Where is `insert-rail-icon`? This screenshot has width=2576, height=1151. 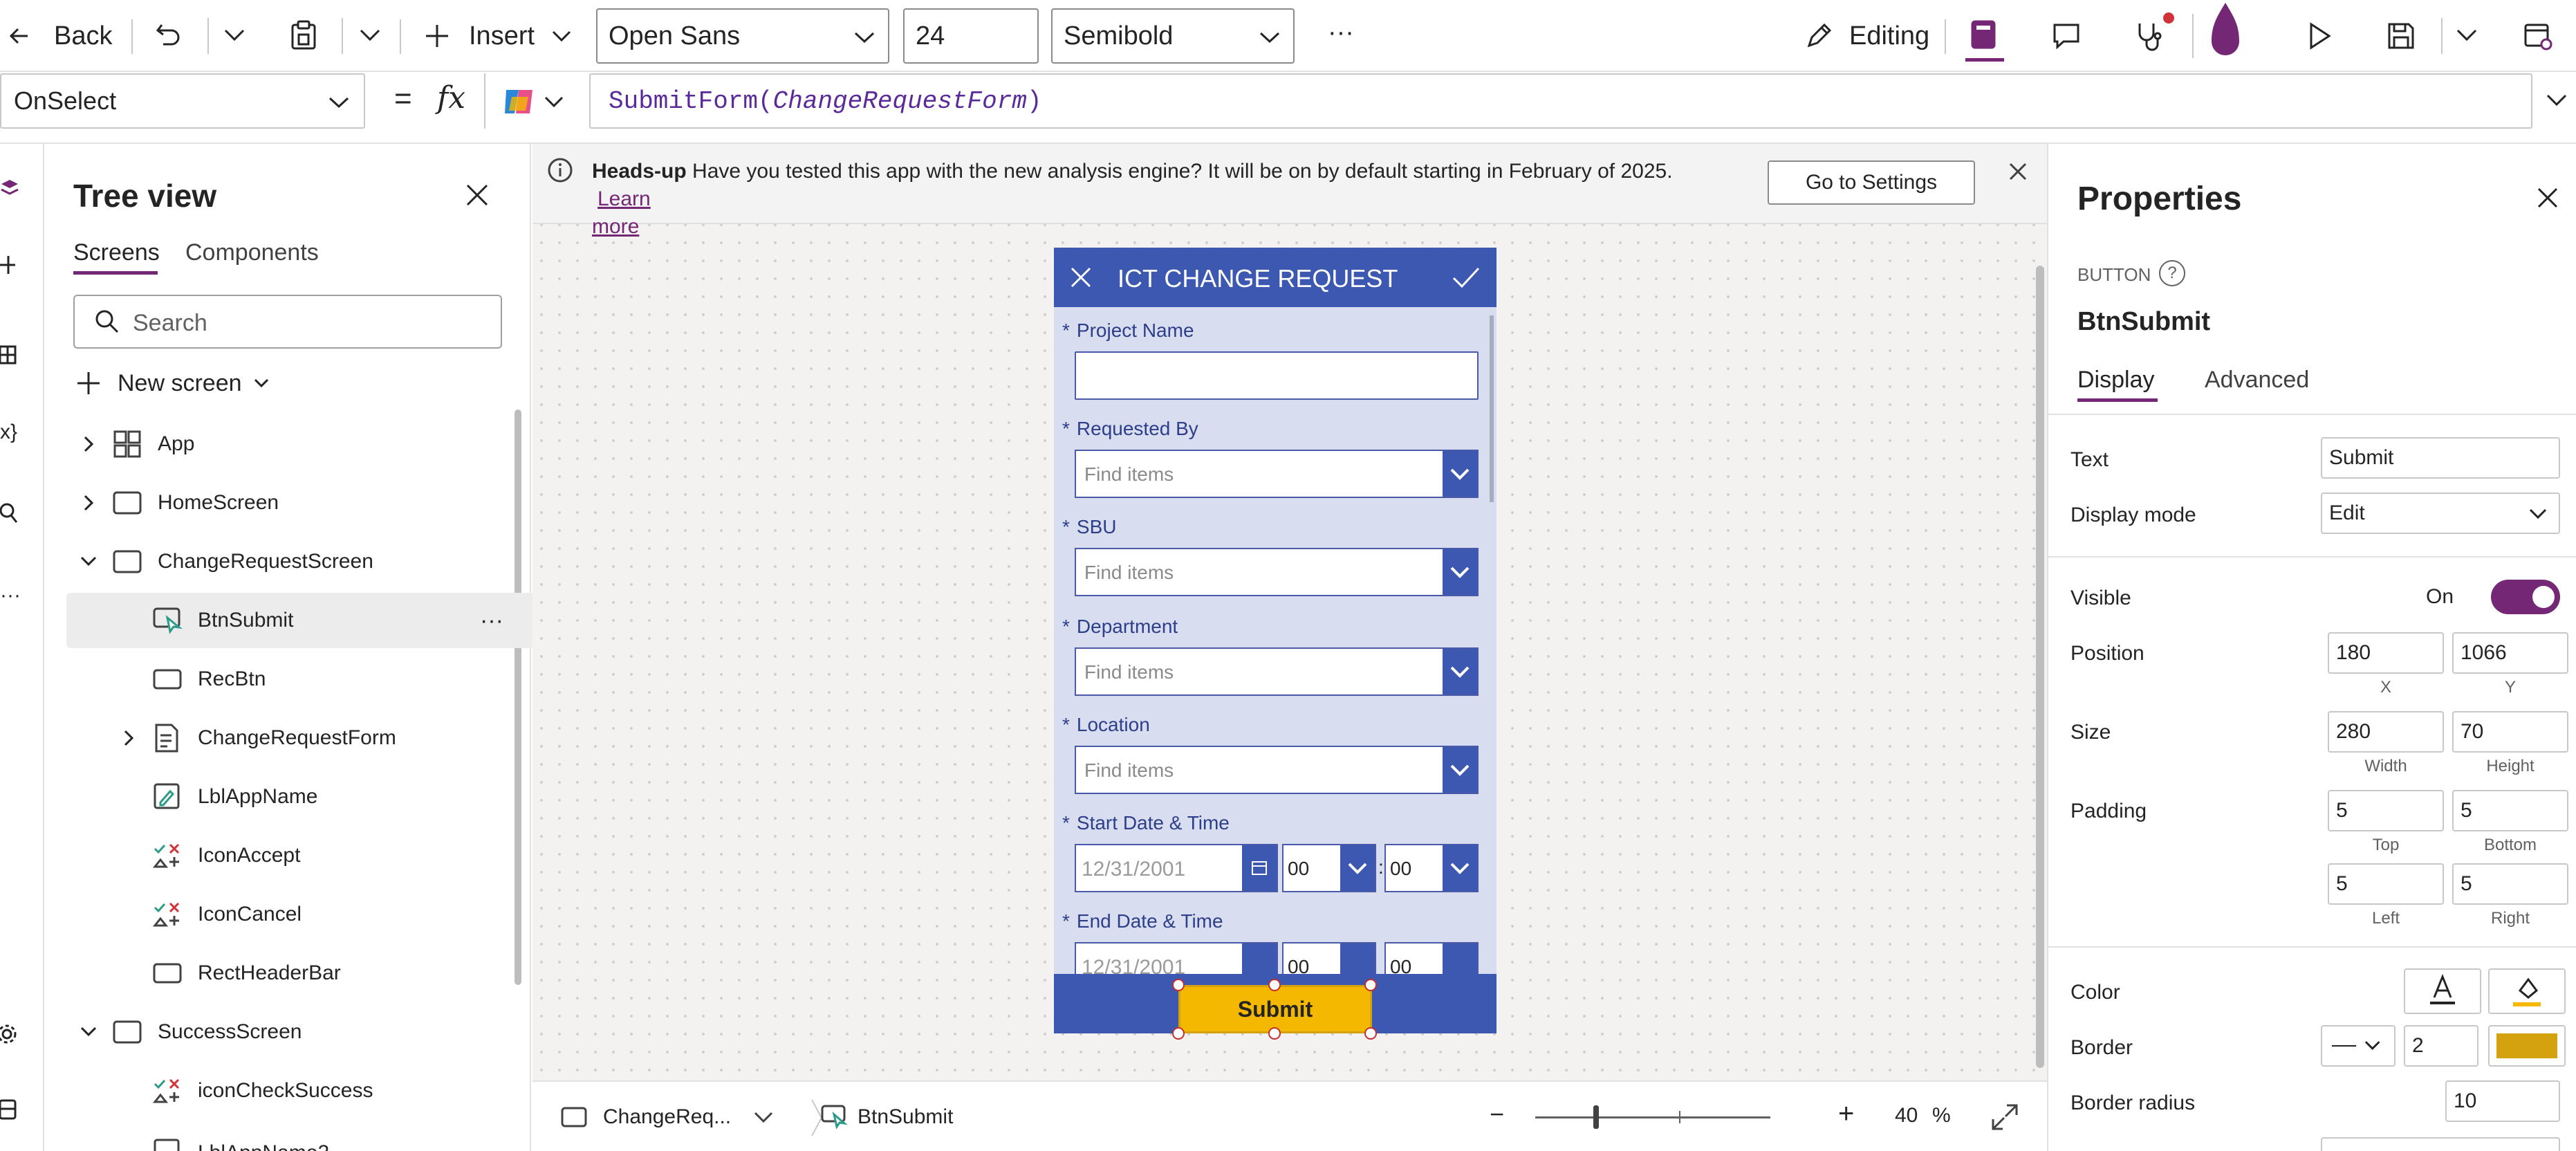
insert-rail-icon is located at coordinates (8, 265).